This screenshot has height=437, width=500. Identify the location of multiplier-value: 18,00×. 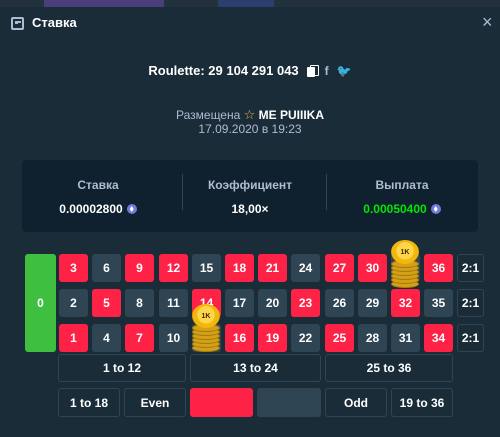
(249, 209).